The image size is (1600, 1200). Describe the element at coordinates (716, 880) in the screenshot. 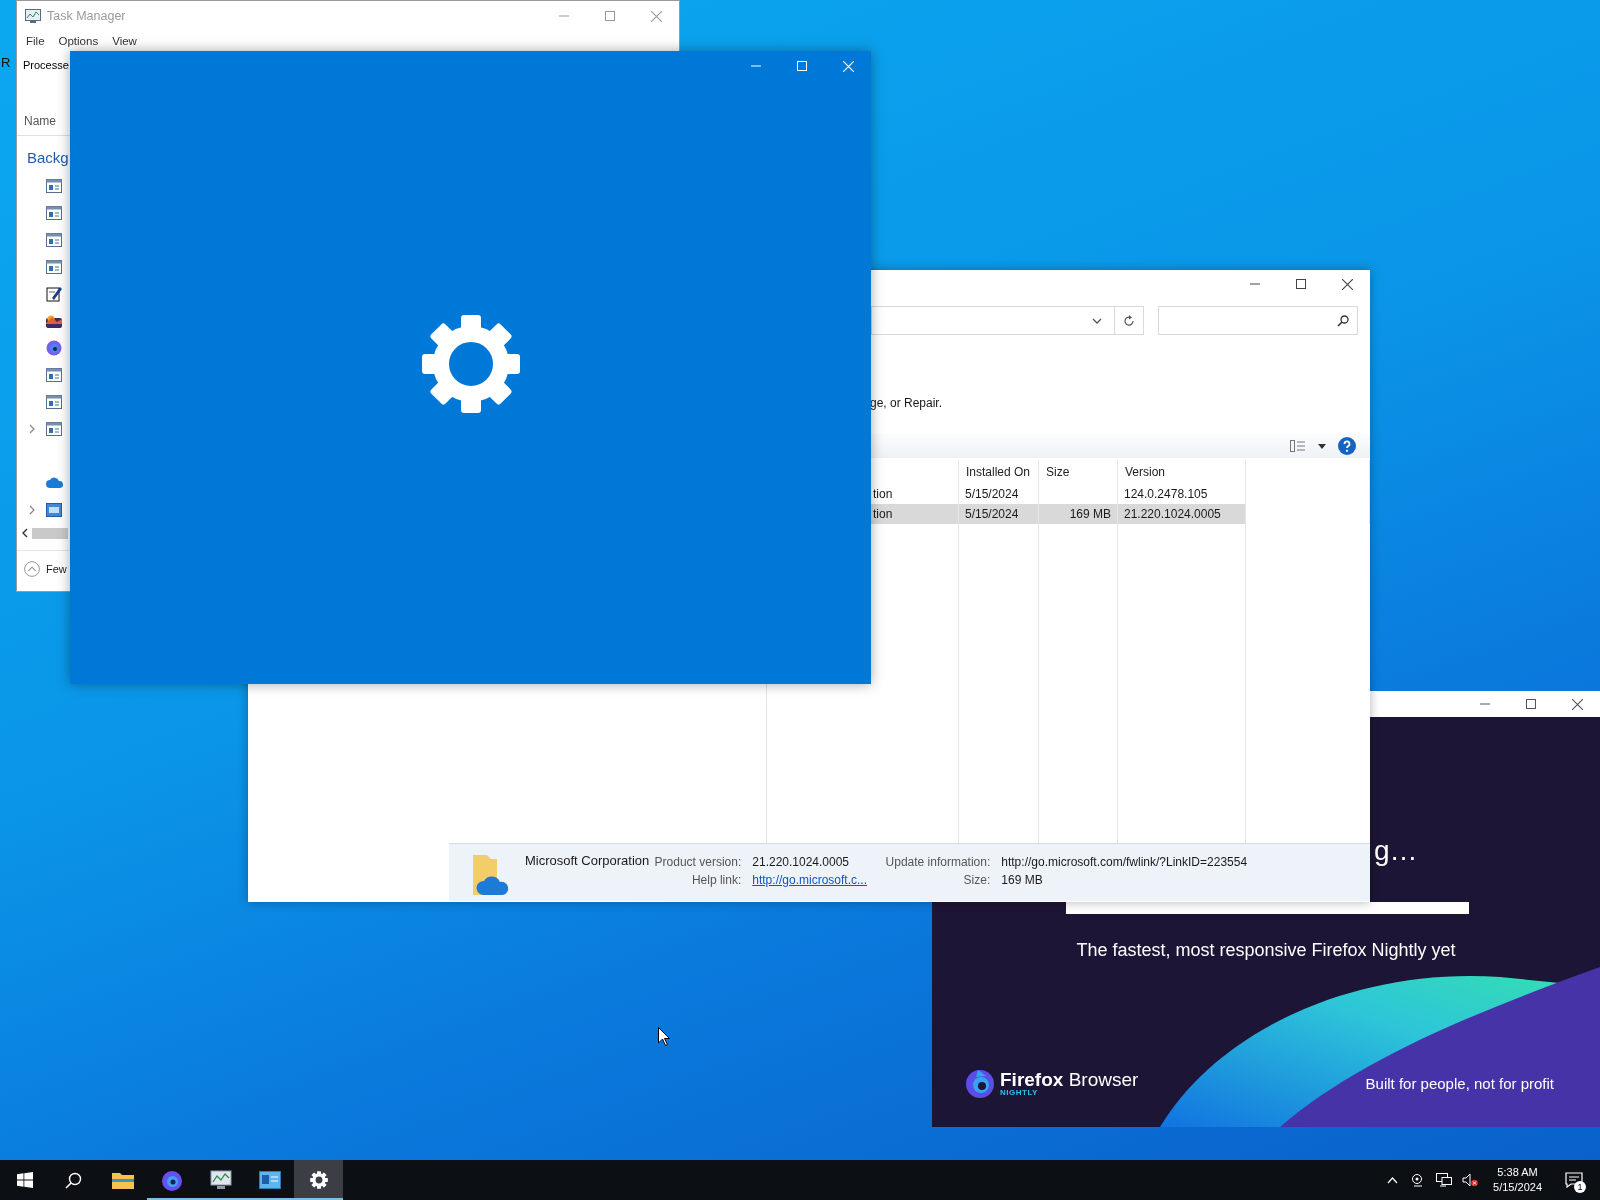

I see `field-label: Help link:` at that location.